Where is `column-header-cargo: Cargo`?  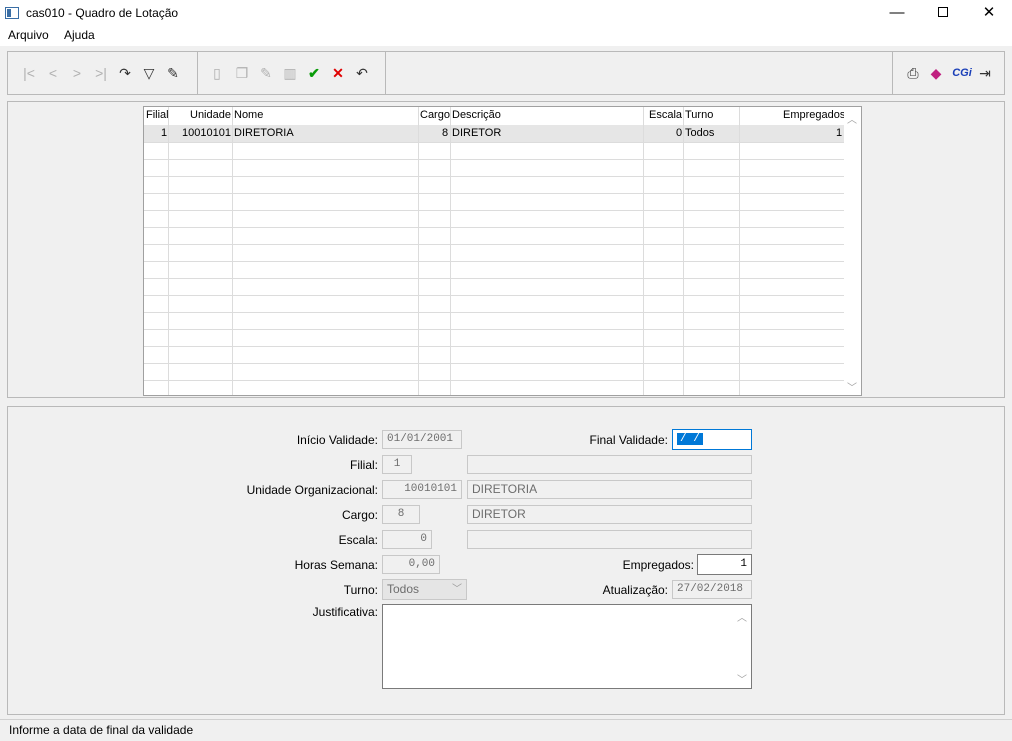 column-header-cargo: Cargo is located at coordinates (435, 115).